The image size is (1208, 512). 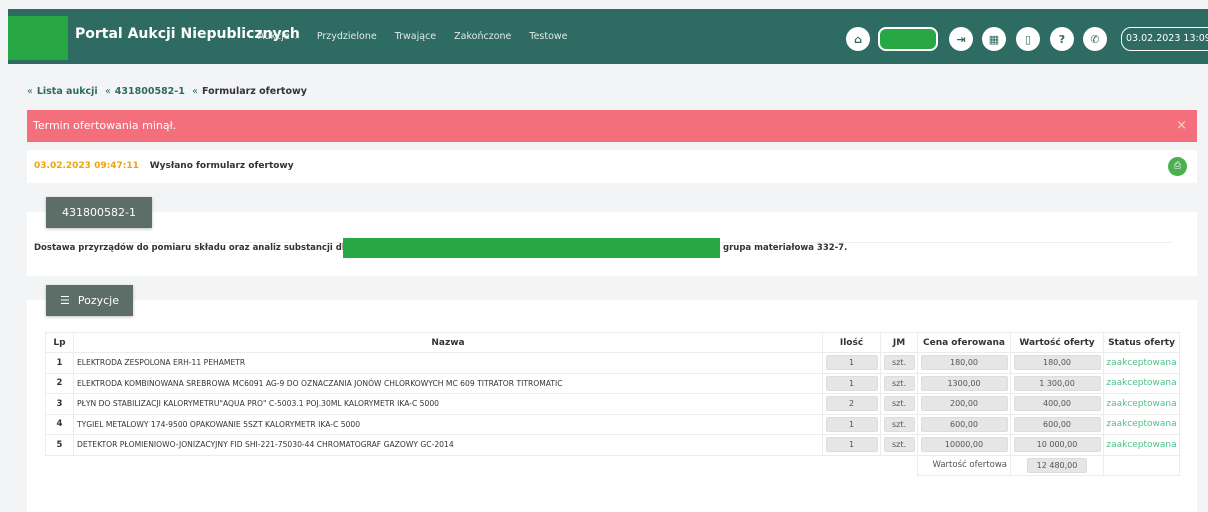 What do you see at coordinates (1057, 465) in the screenshot?
I see `total-value: 12 480,00` at bounding box center [1057, 465].